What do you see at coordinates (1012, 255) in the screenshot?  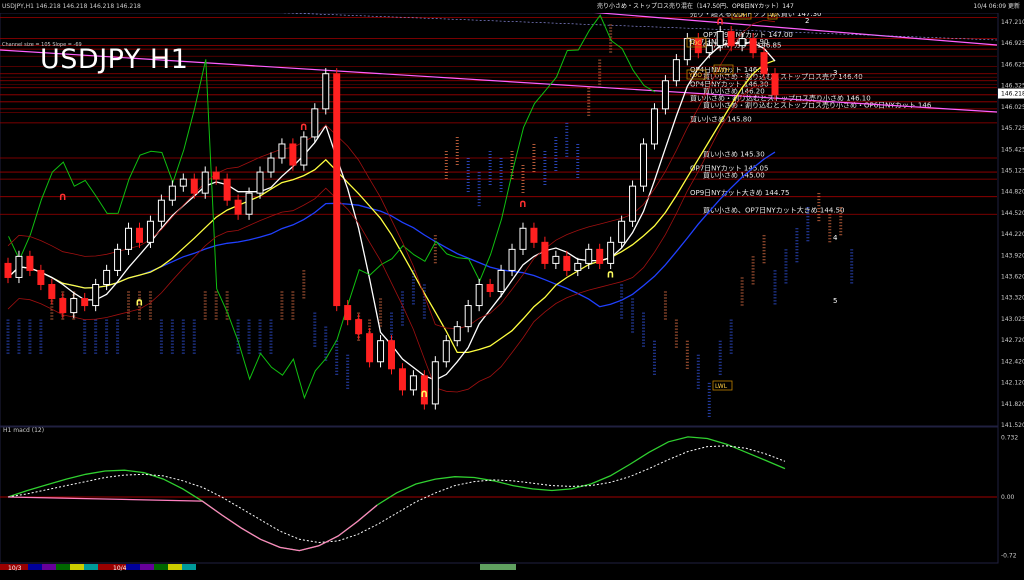 I see `price-tick-label: 143.920` at bounding box center [1012, 255].